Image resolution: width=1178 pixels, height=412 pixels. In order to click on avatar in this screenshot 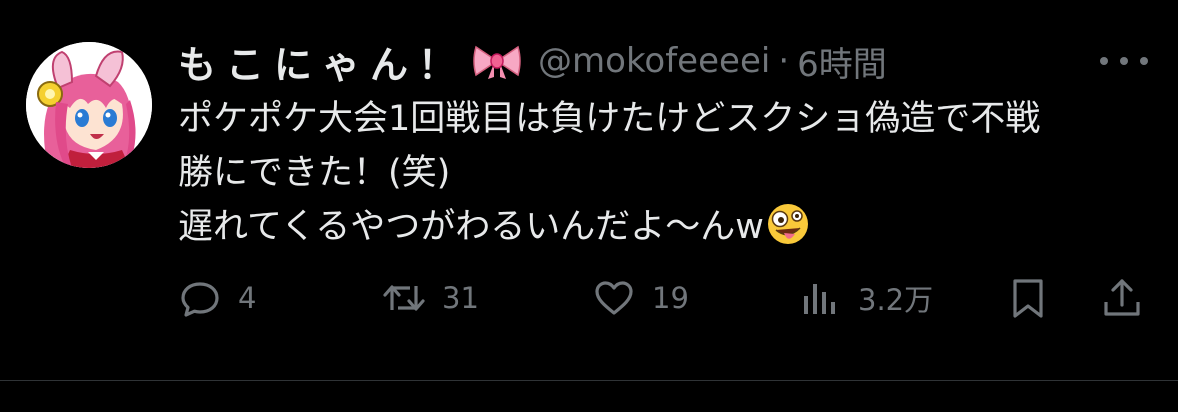, I will do `click(89, 105)`.